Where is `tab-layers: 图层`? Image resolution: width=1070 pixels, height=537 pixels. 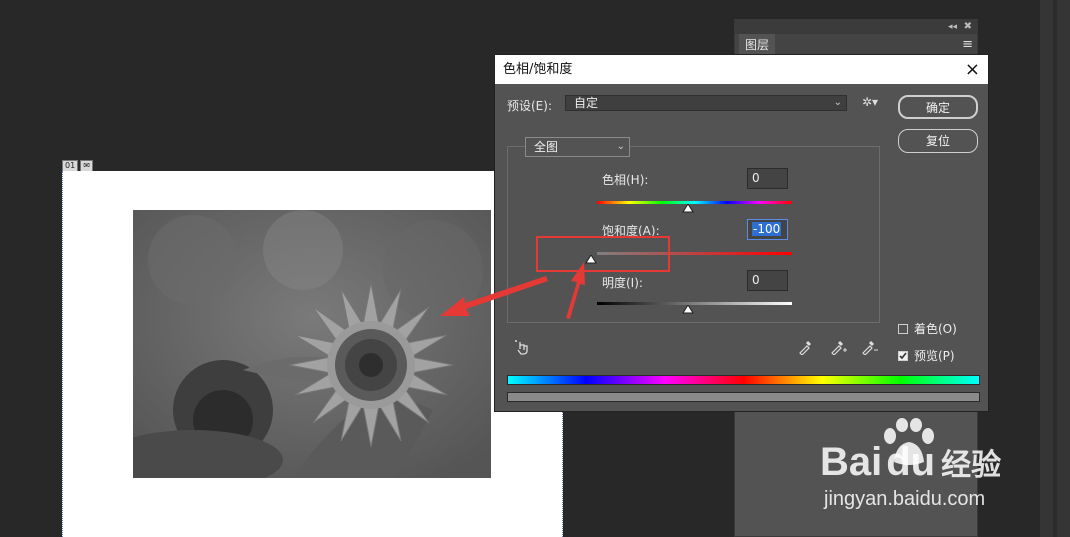 tab-layers: 图层 is located at coordinates (757, 45).